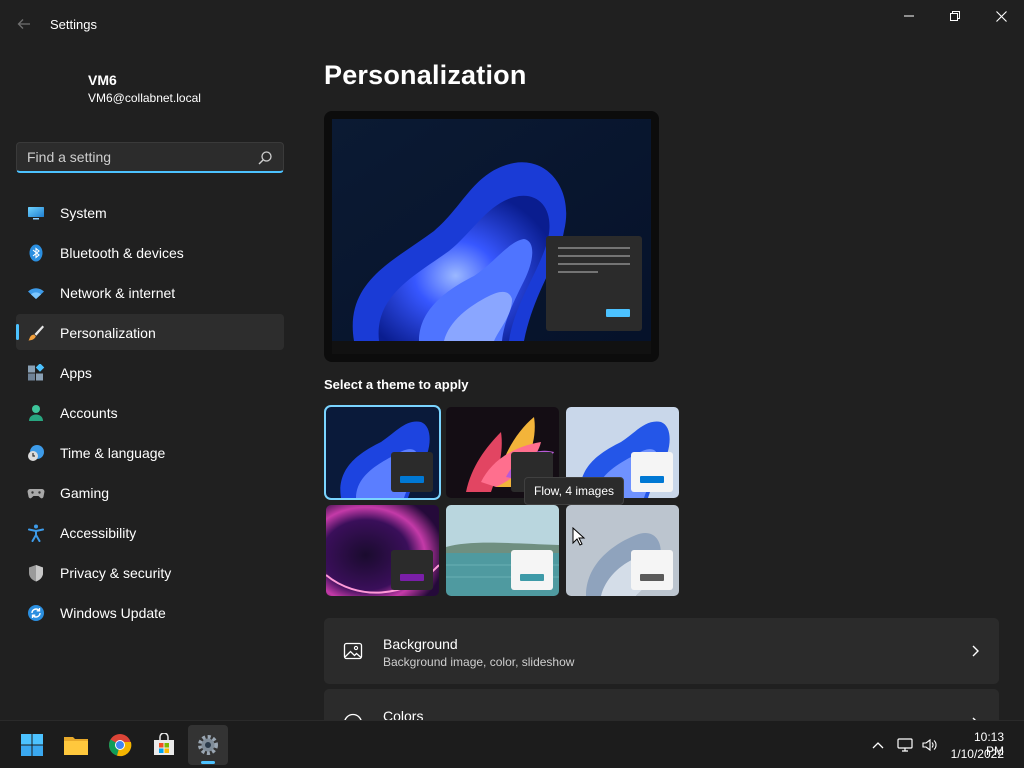  What do you see at coordinates (73, 24) in the screenshot?
I see `window-title: Settings` at bounding box center [73, 24].